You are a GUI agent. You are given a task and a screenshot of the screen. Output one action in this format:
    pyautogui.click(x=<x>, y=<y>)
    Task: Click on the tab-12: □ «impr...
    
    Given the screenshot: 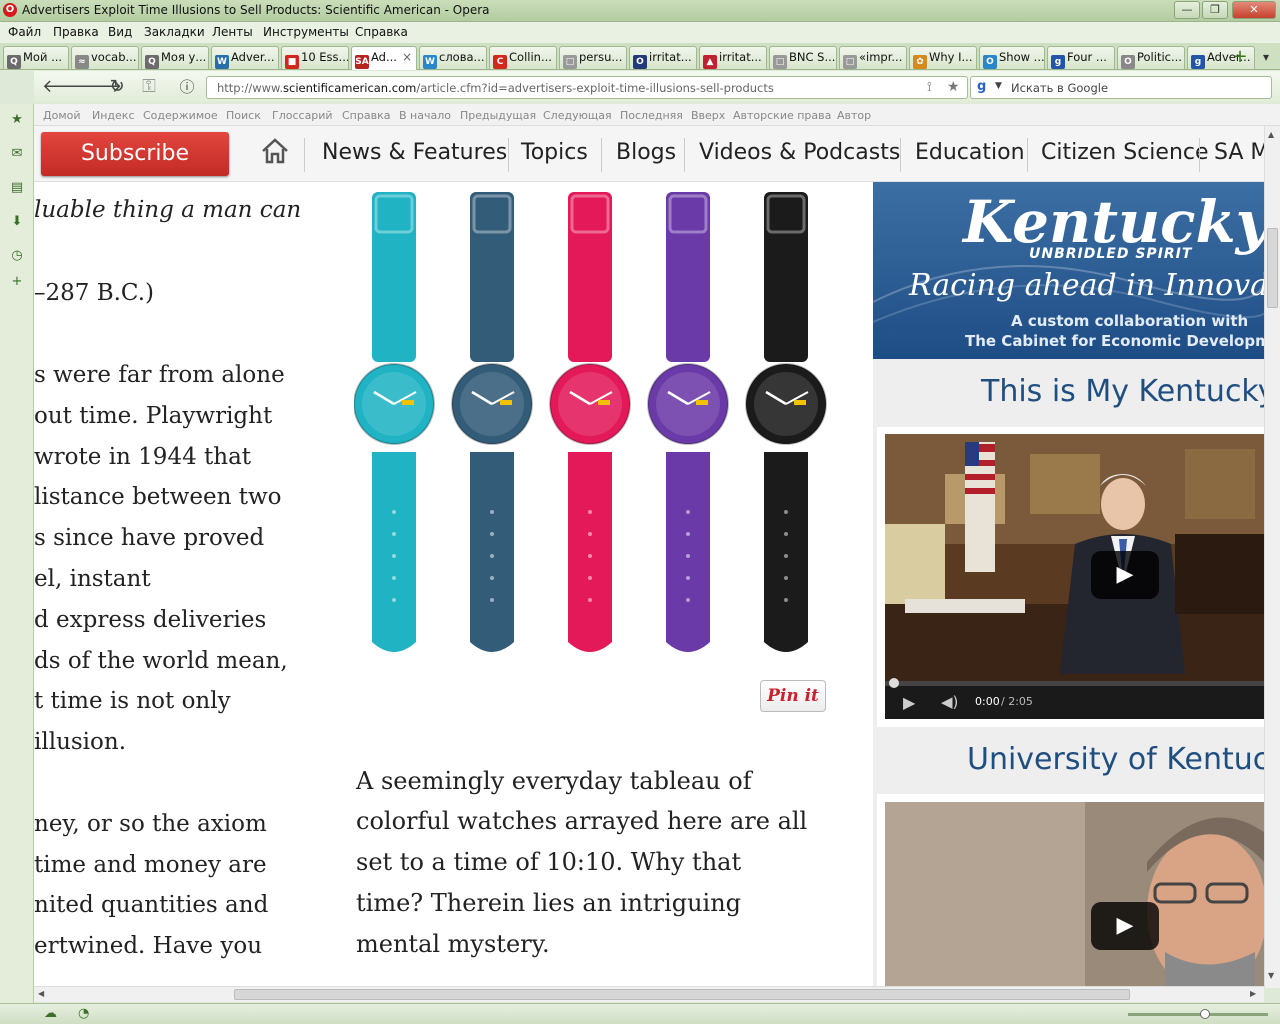 What is the action you would take?
    pyautogui.click(x=873, y=57)
    